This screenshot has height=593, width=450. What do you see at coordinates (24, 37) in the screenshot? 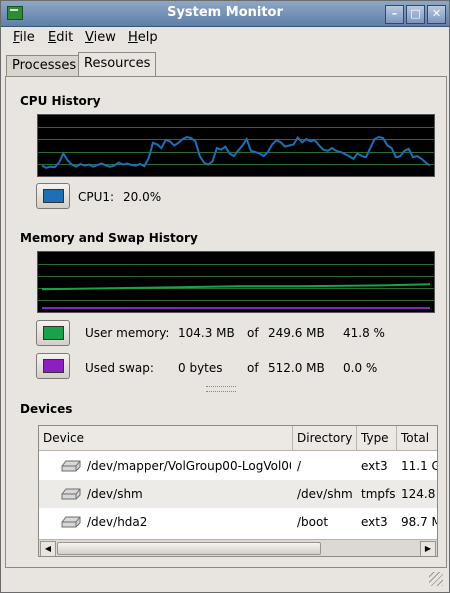
I see `menu-file: File` at bounding box center [24, 37].